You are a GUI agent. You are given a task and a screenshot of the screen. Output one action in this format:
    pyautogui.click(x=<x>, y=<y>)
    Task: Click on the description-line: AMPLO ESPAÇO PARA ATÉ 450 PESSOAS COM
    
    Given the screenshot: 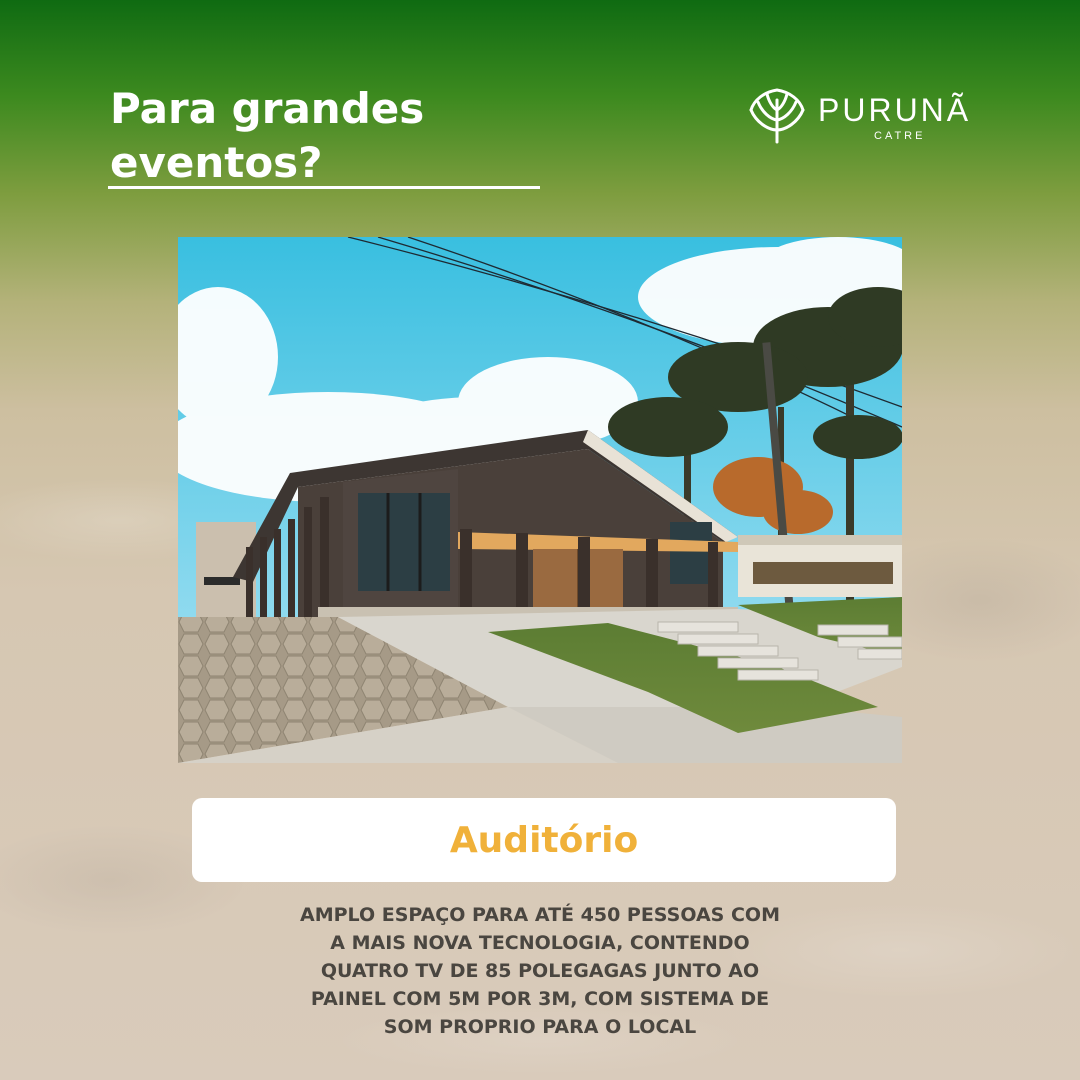 What is the action you would take?
    pyautogui.click(x=540, y=915)
    